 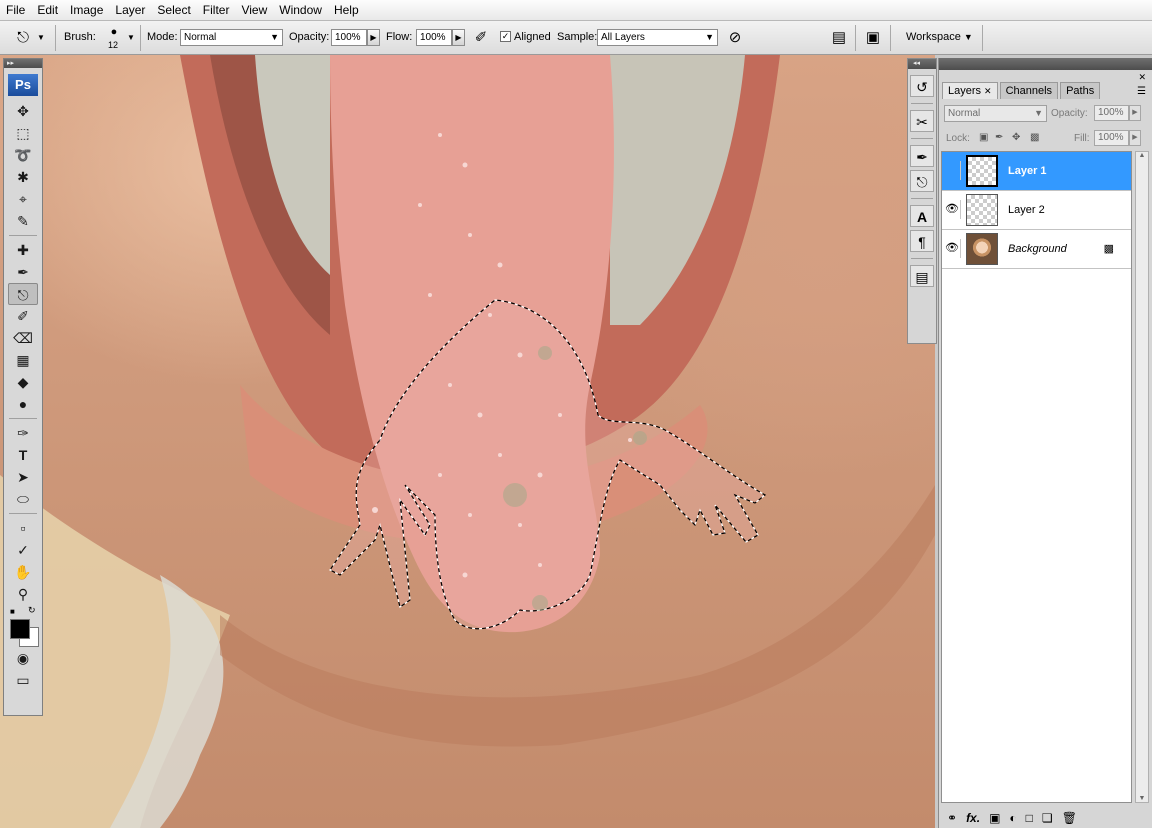 I want to click on layer-row-layer-2: 👁 Layer 2, so click(x=1036, y=210).